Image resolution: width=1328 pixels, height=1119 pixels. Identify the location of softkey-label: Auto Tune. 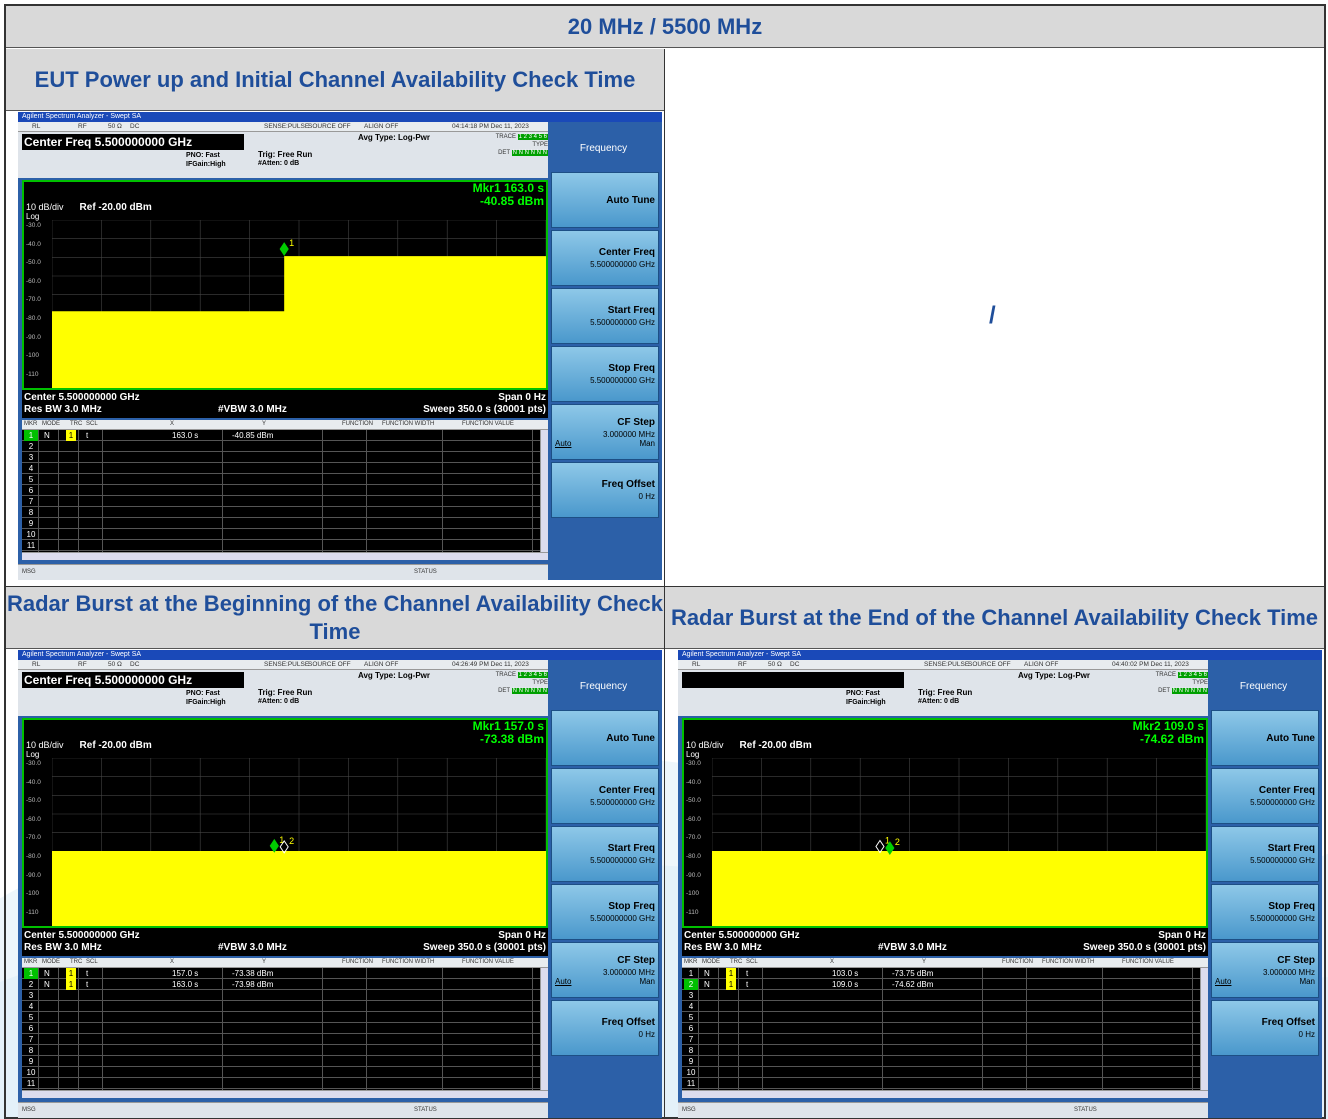
(630, 200).